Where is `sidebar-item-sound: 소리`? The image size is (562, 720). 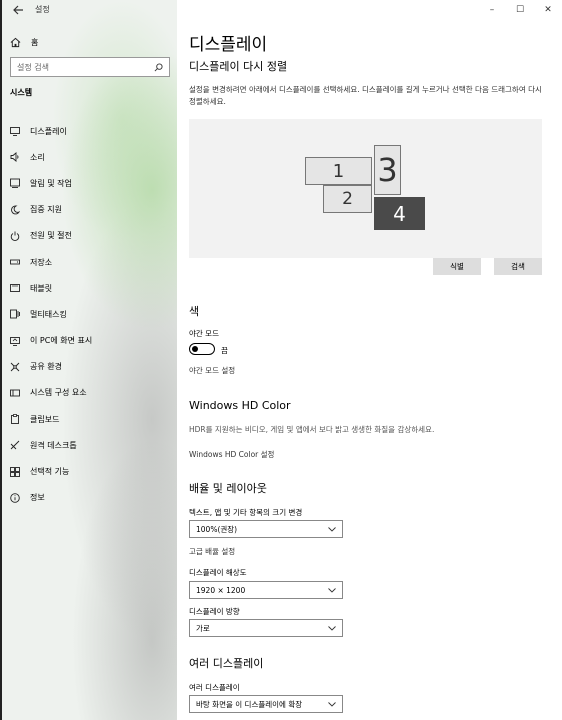
sidebar-item-sound: 소리 is located at coordinates (92, 157).